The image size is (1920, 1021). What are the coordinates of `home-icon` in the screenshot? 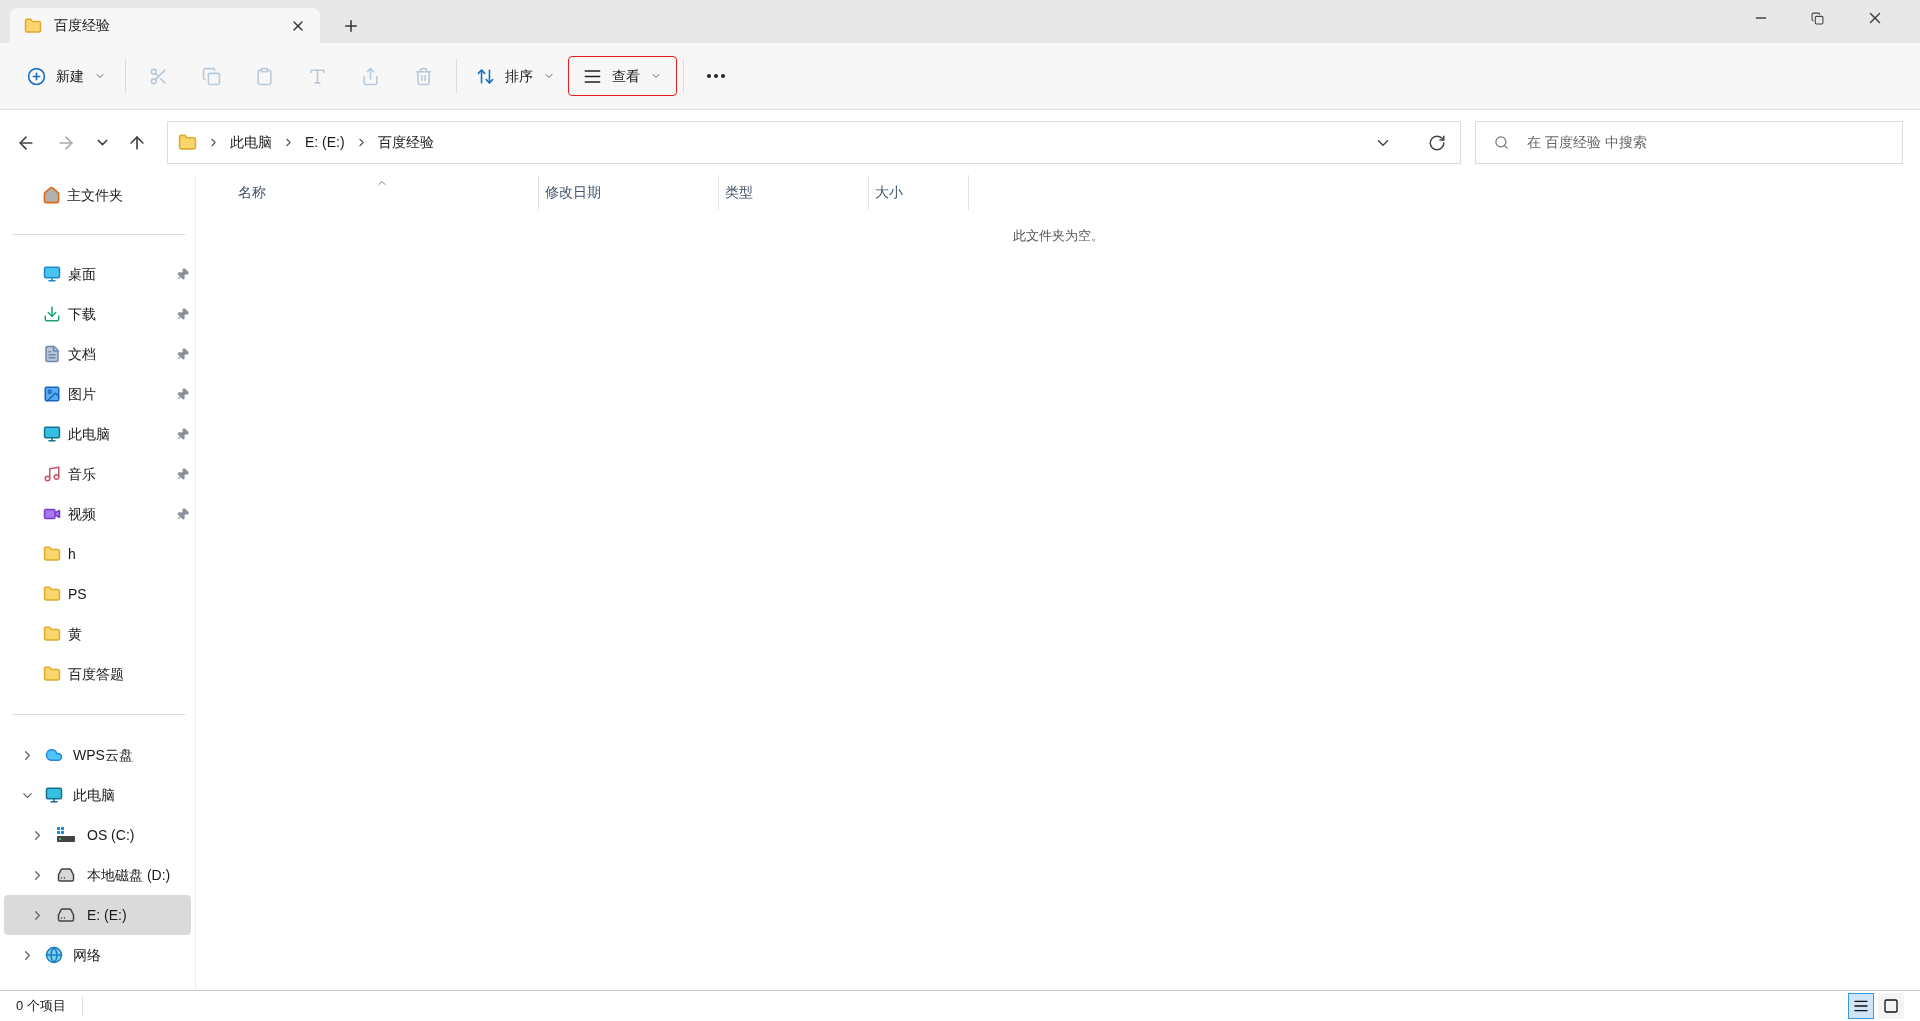 It's located at (51, 195).